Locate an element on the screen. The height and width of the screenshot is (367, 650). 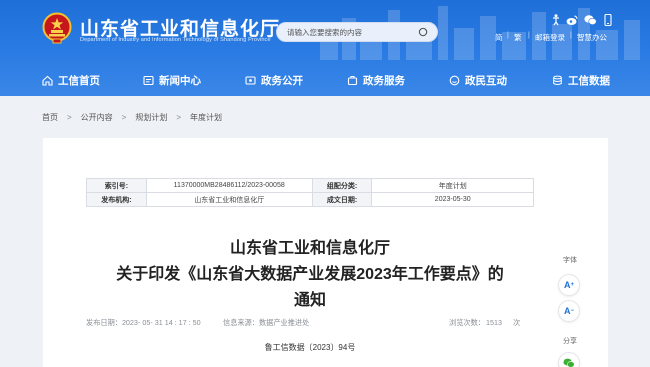
nav-public-interaction: 政民互动 is located at coordinates (478, 80).